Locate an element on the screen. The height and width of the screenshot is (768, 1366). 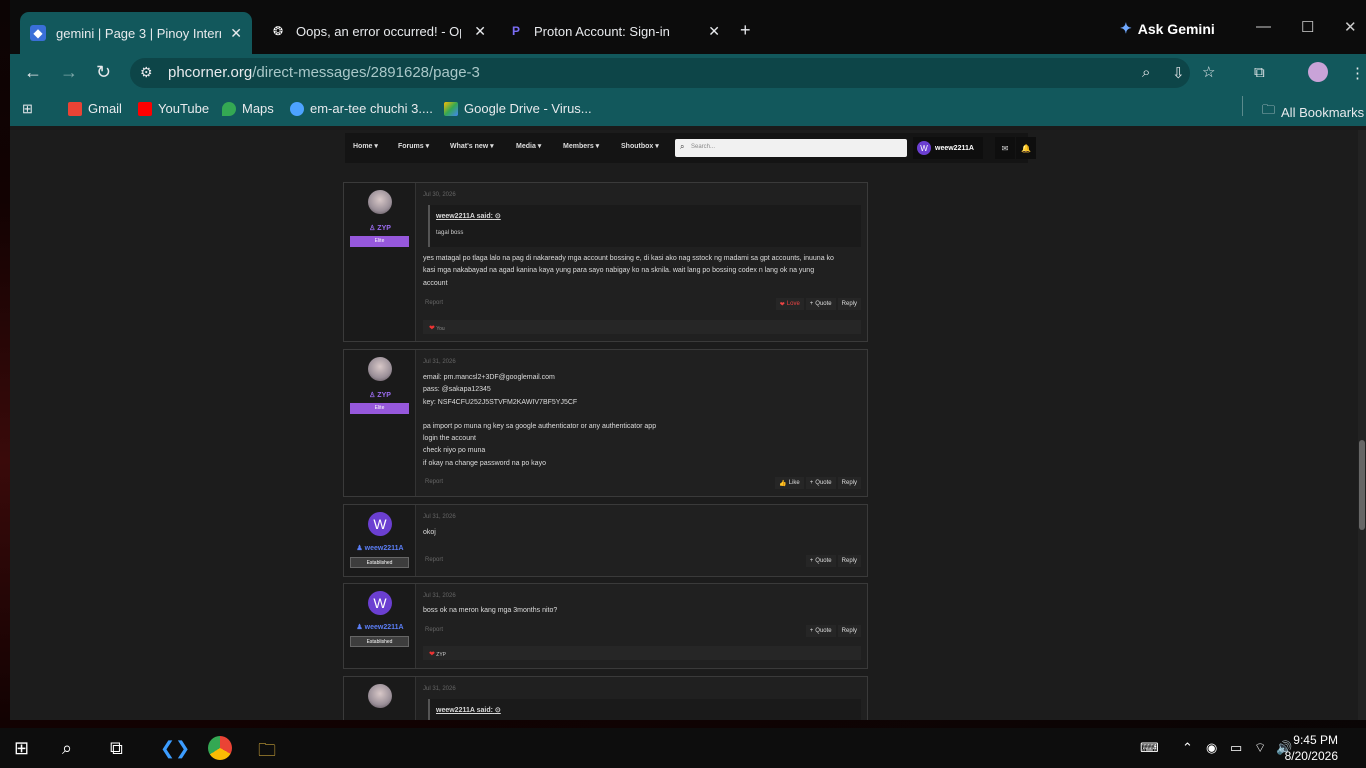
new-tab-button: + is located at coordinates (745, 30).